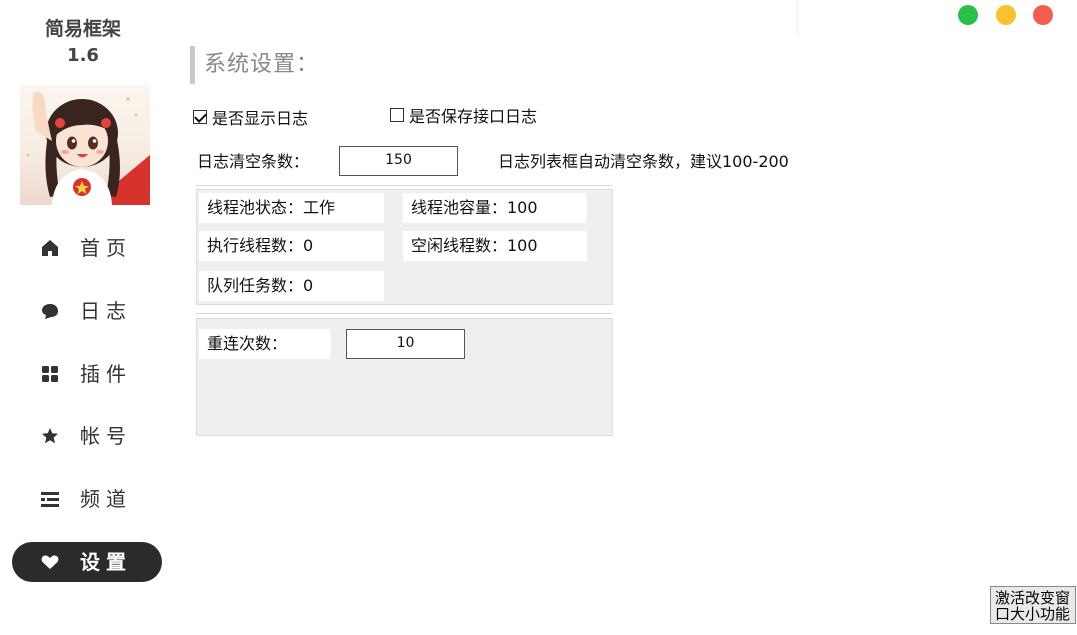  I want to click on titlebar-divider, so click(797, 18).